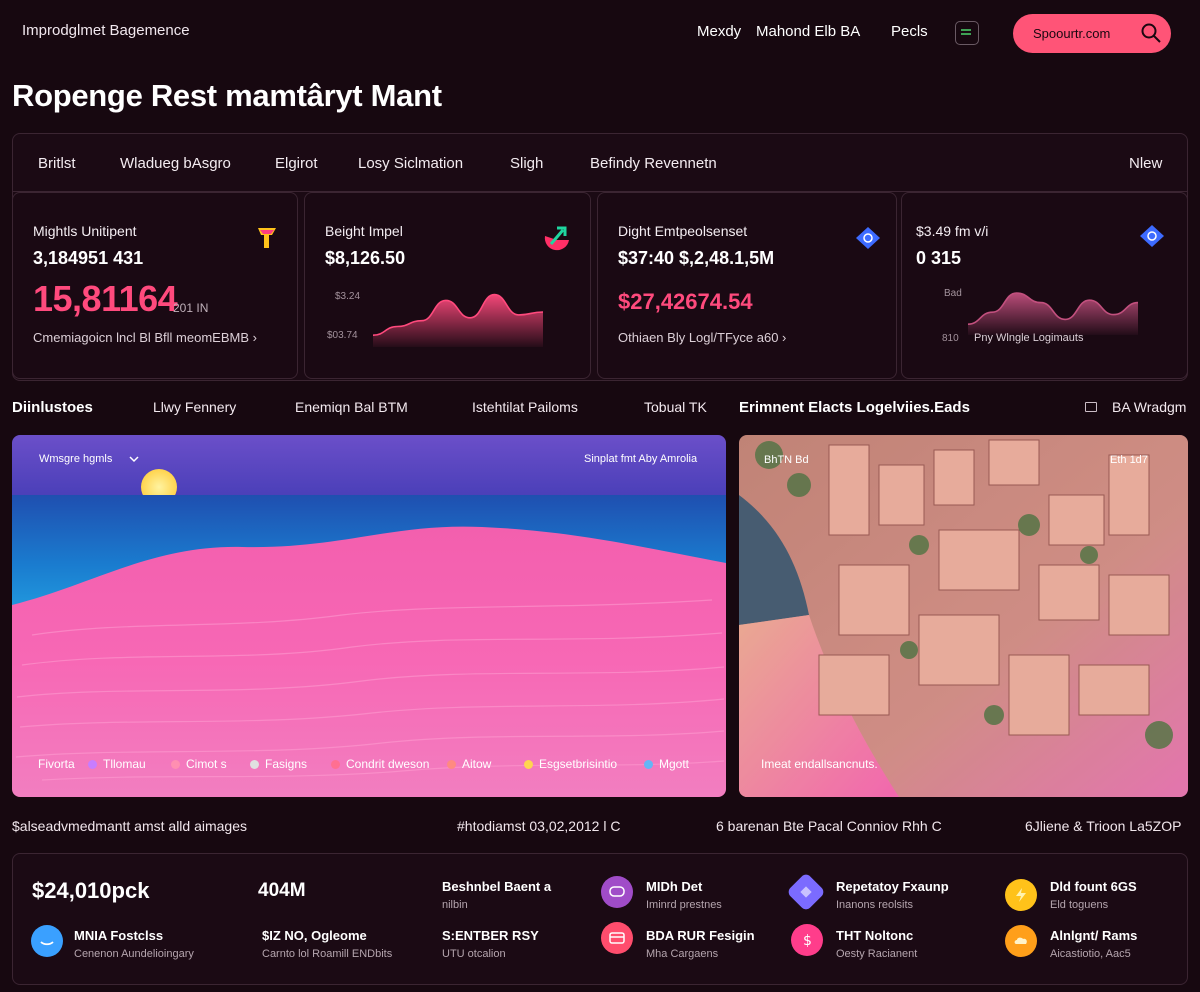 Image resolution: width=1200 pixels, height=992 pixels. I want to click on image-caption: Imeat endallsancnuts., so click(819, 764).